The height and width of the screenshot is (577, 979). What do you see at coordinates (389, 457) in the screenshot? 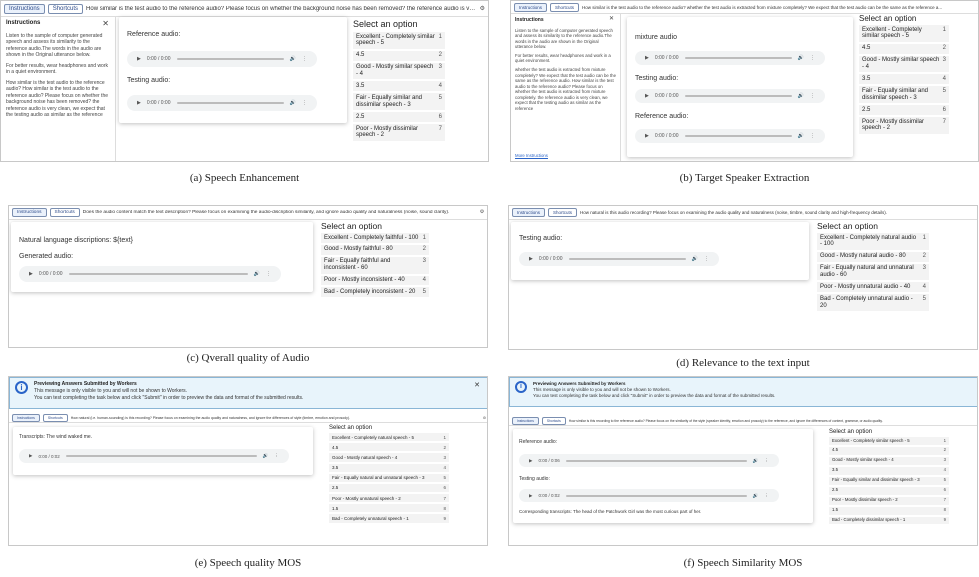
I see `option-item: Good - Mostly natural speech - 4 3` at bounding box center [389, 457].